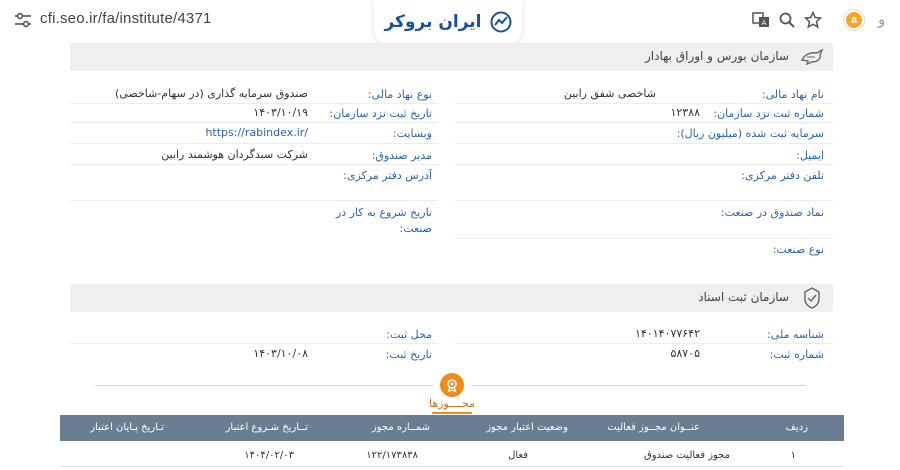 The height and width of the screenshot is (470, 900). Describe the element at coordinates (256, 132) in the screenshot. I see `website-link: https://rabindex.ir/` at that location.